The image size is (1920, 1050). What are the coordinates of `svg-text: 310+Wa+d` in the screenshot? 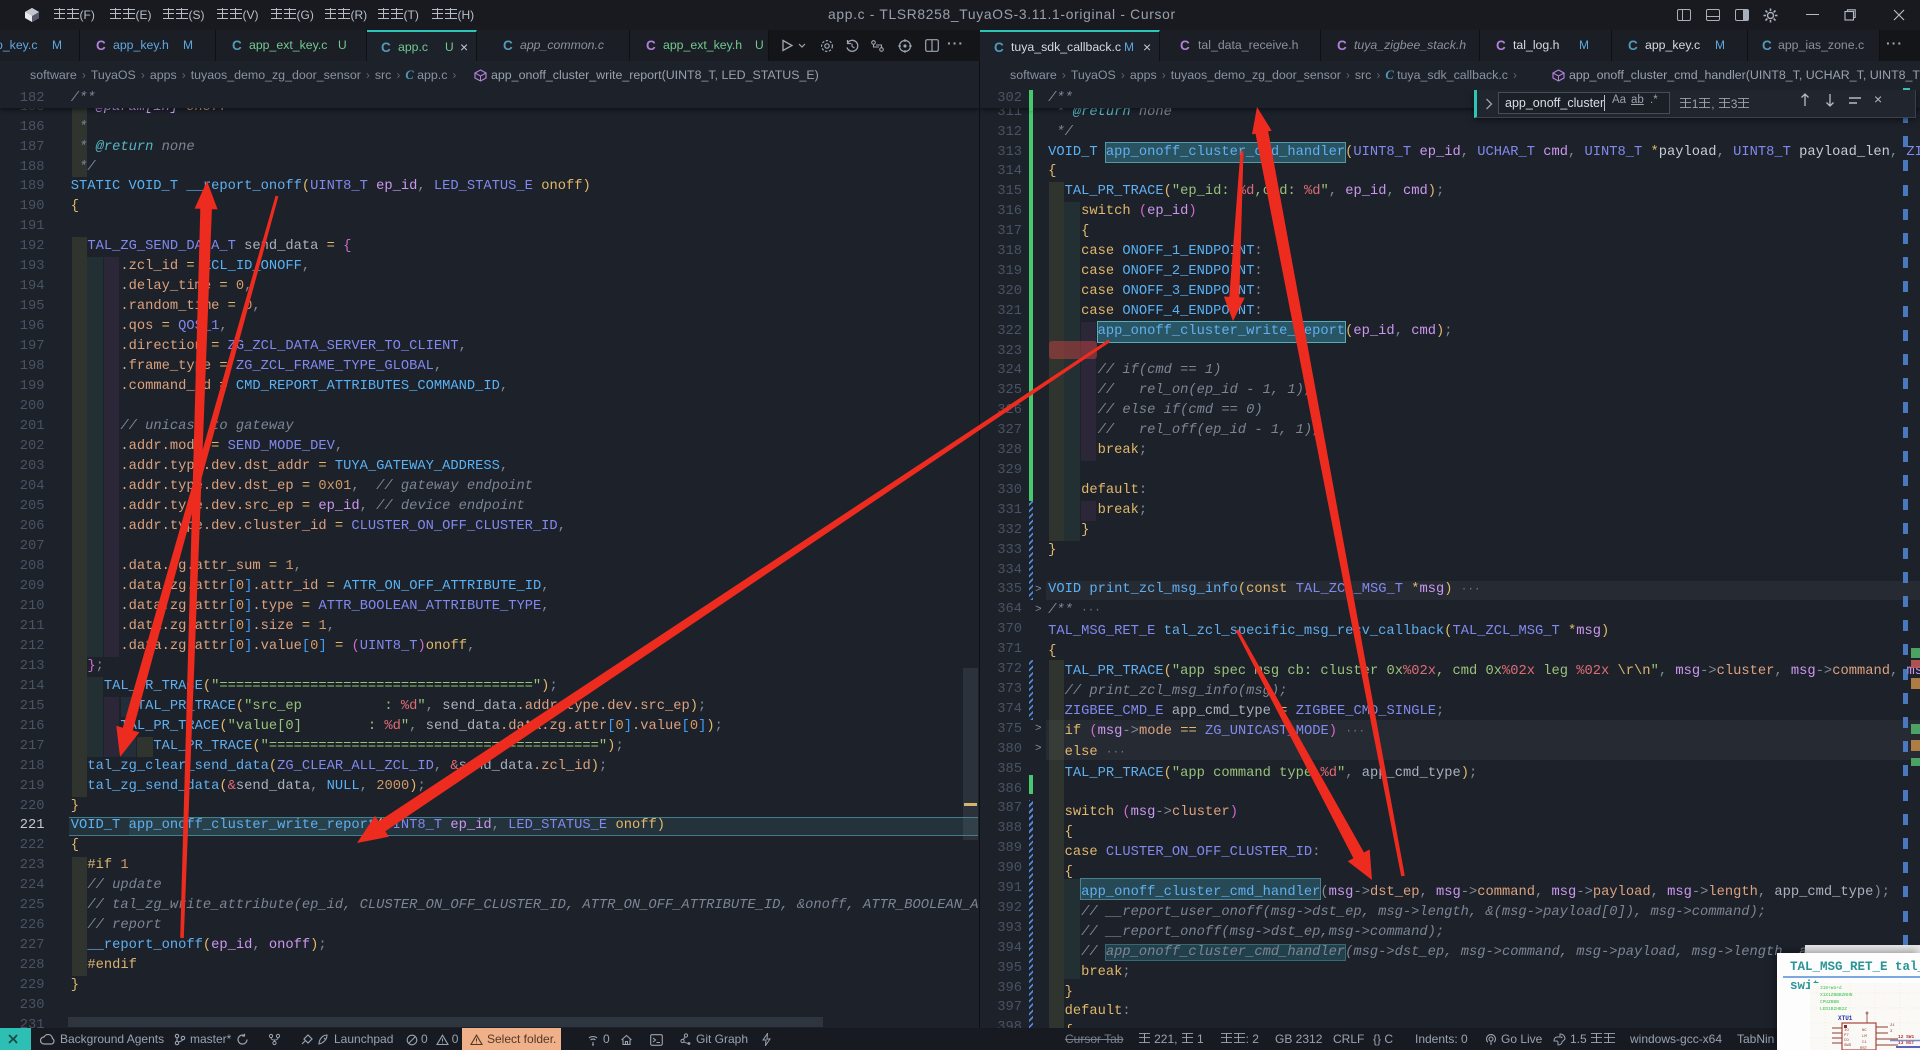 It's located at (1831, 988).